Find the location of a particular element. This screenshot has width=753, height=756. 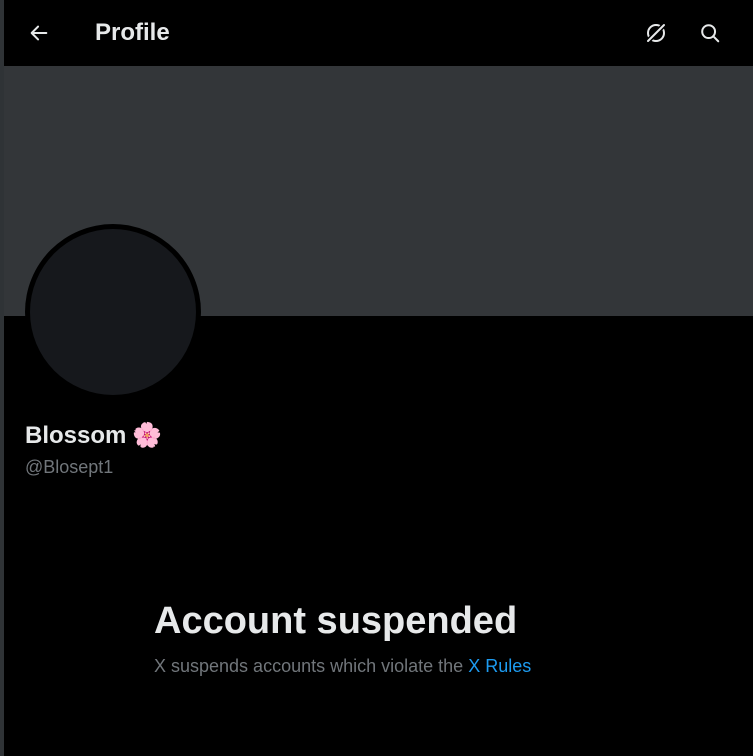

arrow-left-icon is located at coordinates (39, 33).